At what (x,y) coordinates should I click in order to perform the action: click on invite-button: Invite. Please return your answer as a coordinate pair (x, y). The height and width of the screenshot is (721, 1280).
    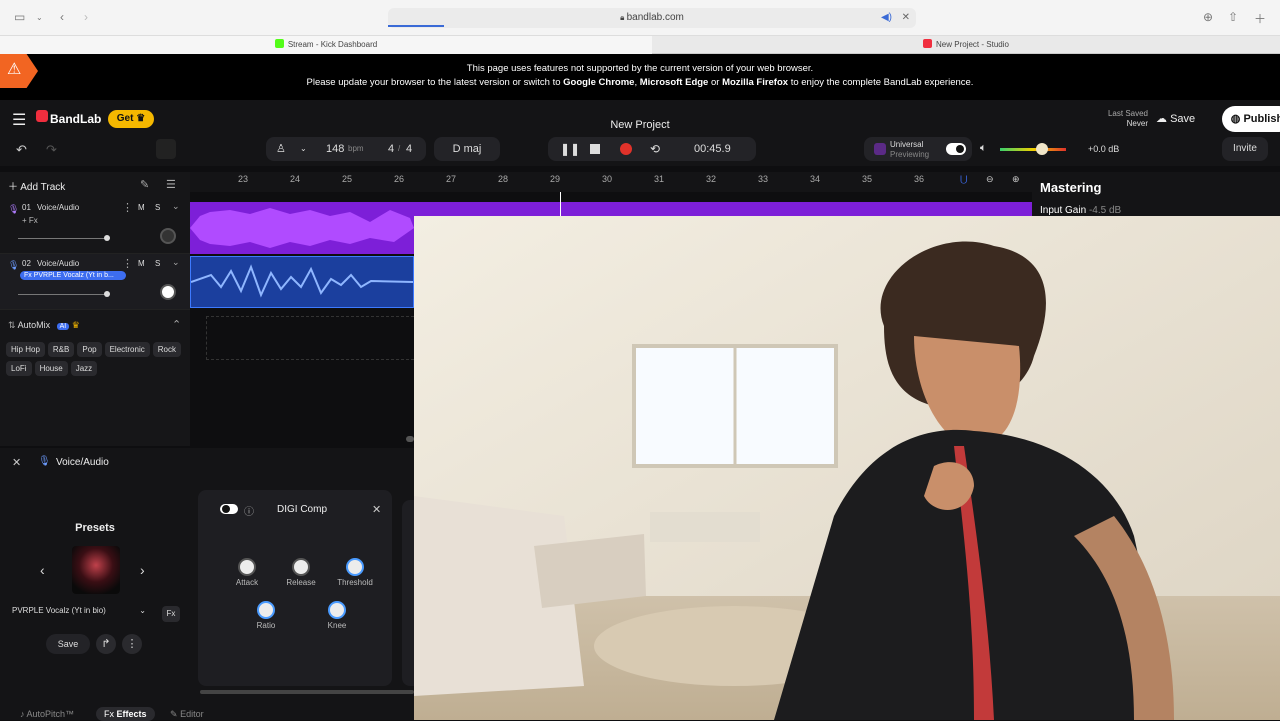
    Looking at the image, I should click on (1245, 149).